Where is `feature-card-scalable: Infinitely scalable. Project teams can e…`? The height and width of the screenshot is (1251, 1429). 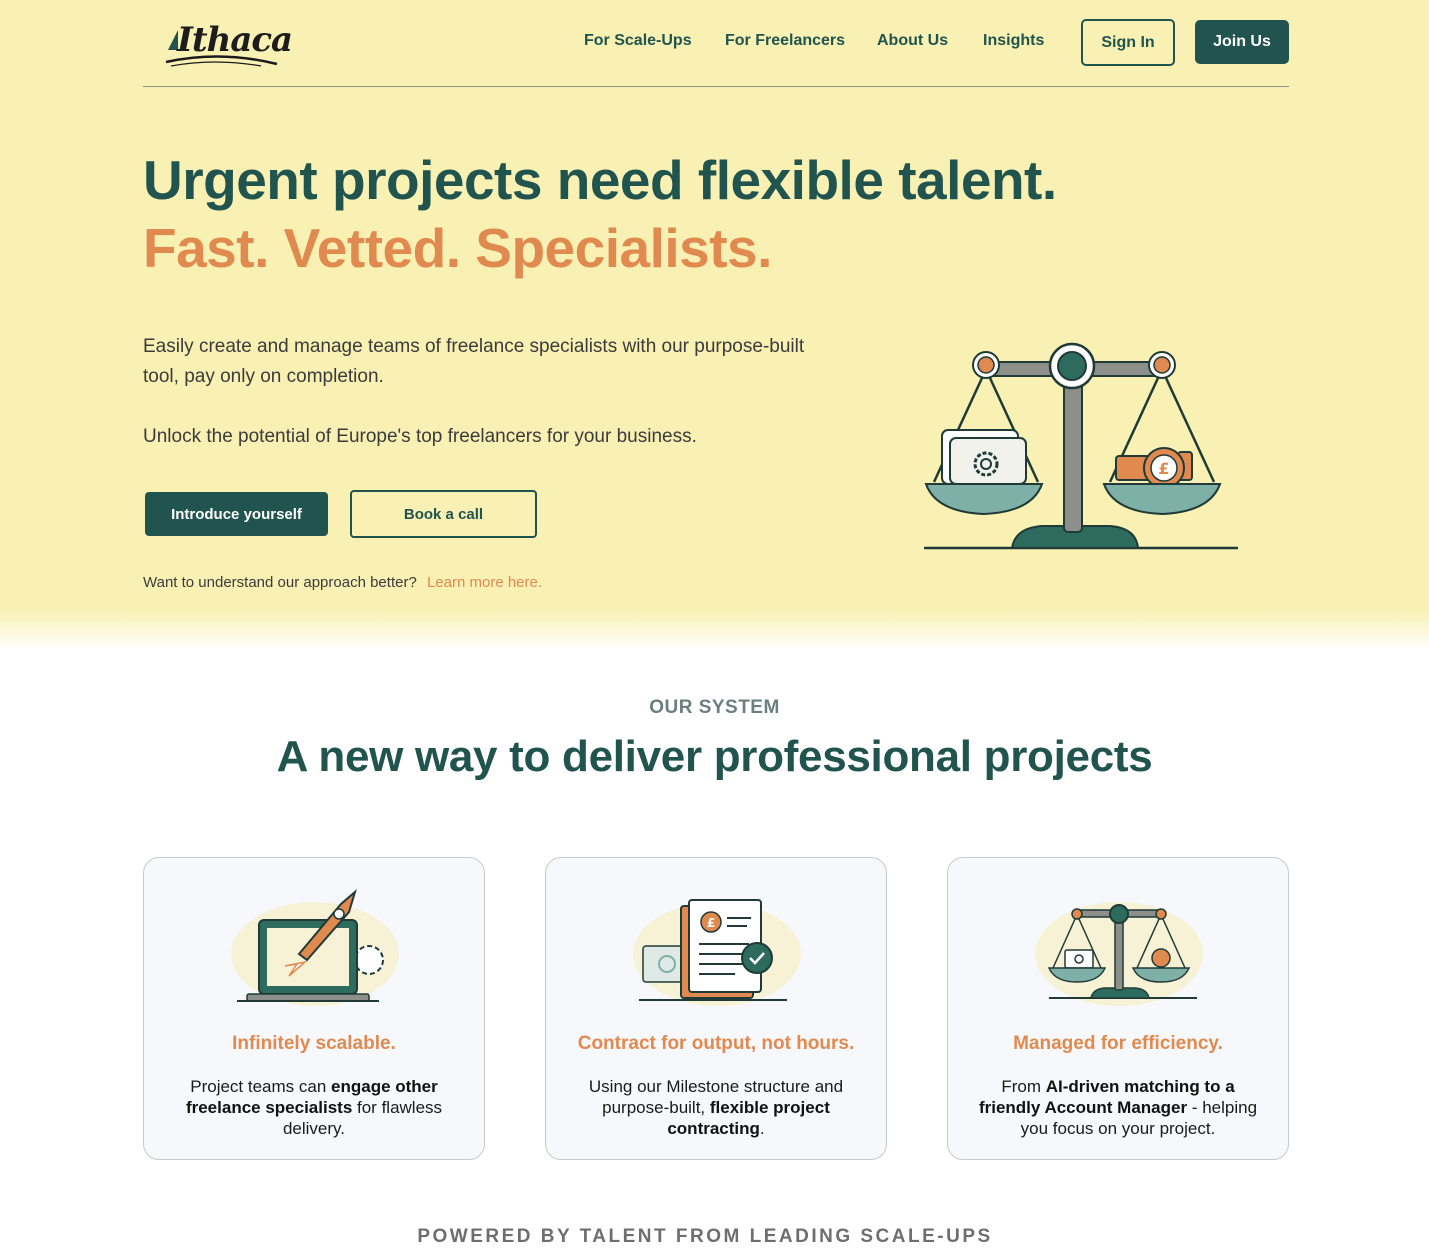
feature-card-scalable: Infinitely scalable. Project teams can e… is located at coordinates (314, 1008).